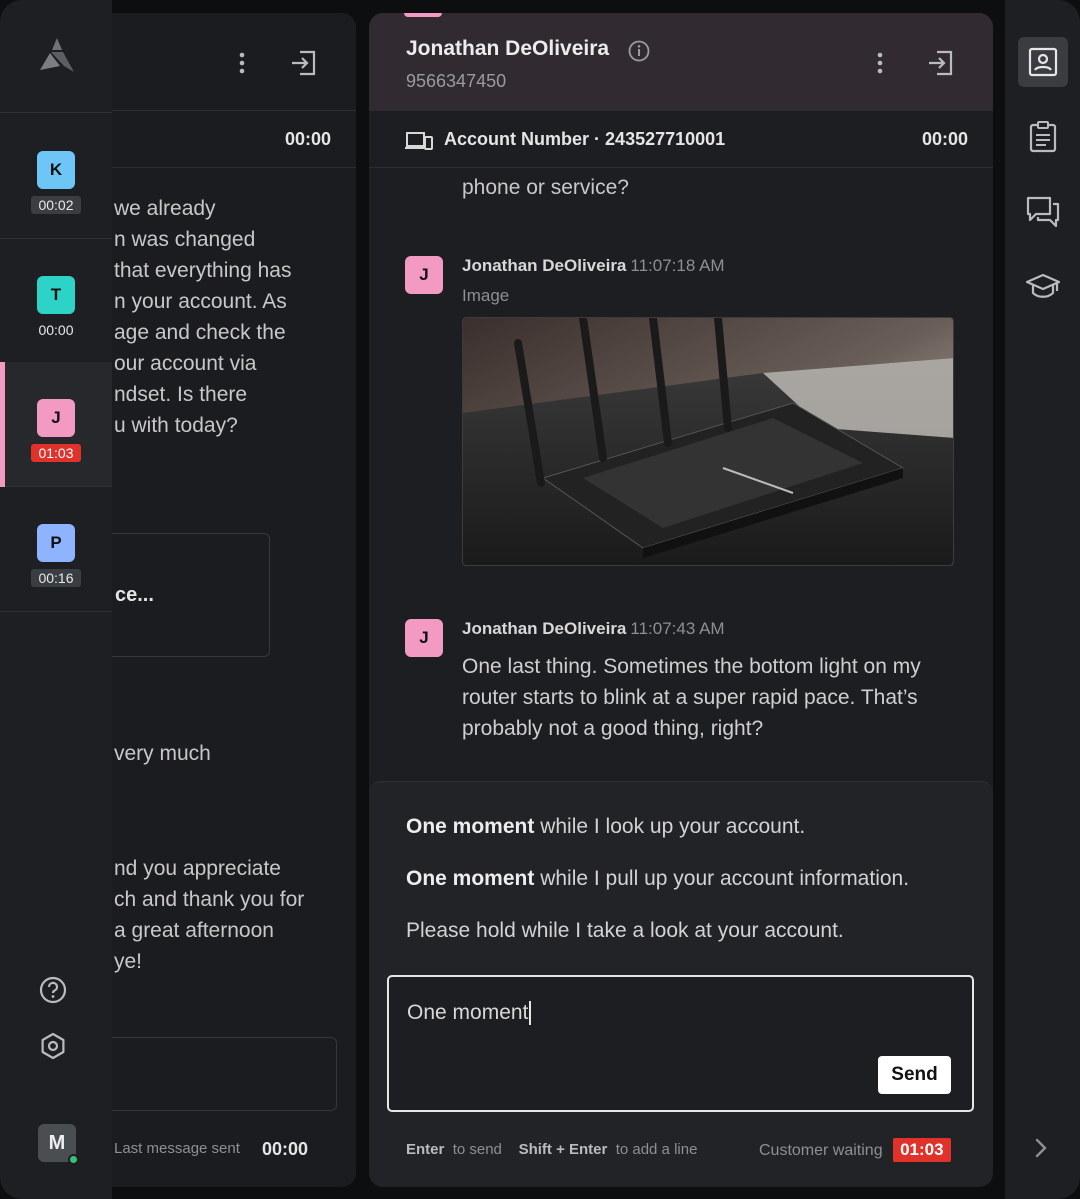 This screenshot has width=1080, height=1199. I want to click on conversation-item-k: K 00:02, so click(56, 176).